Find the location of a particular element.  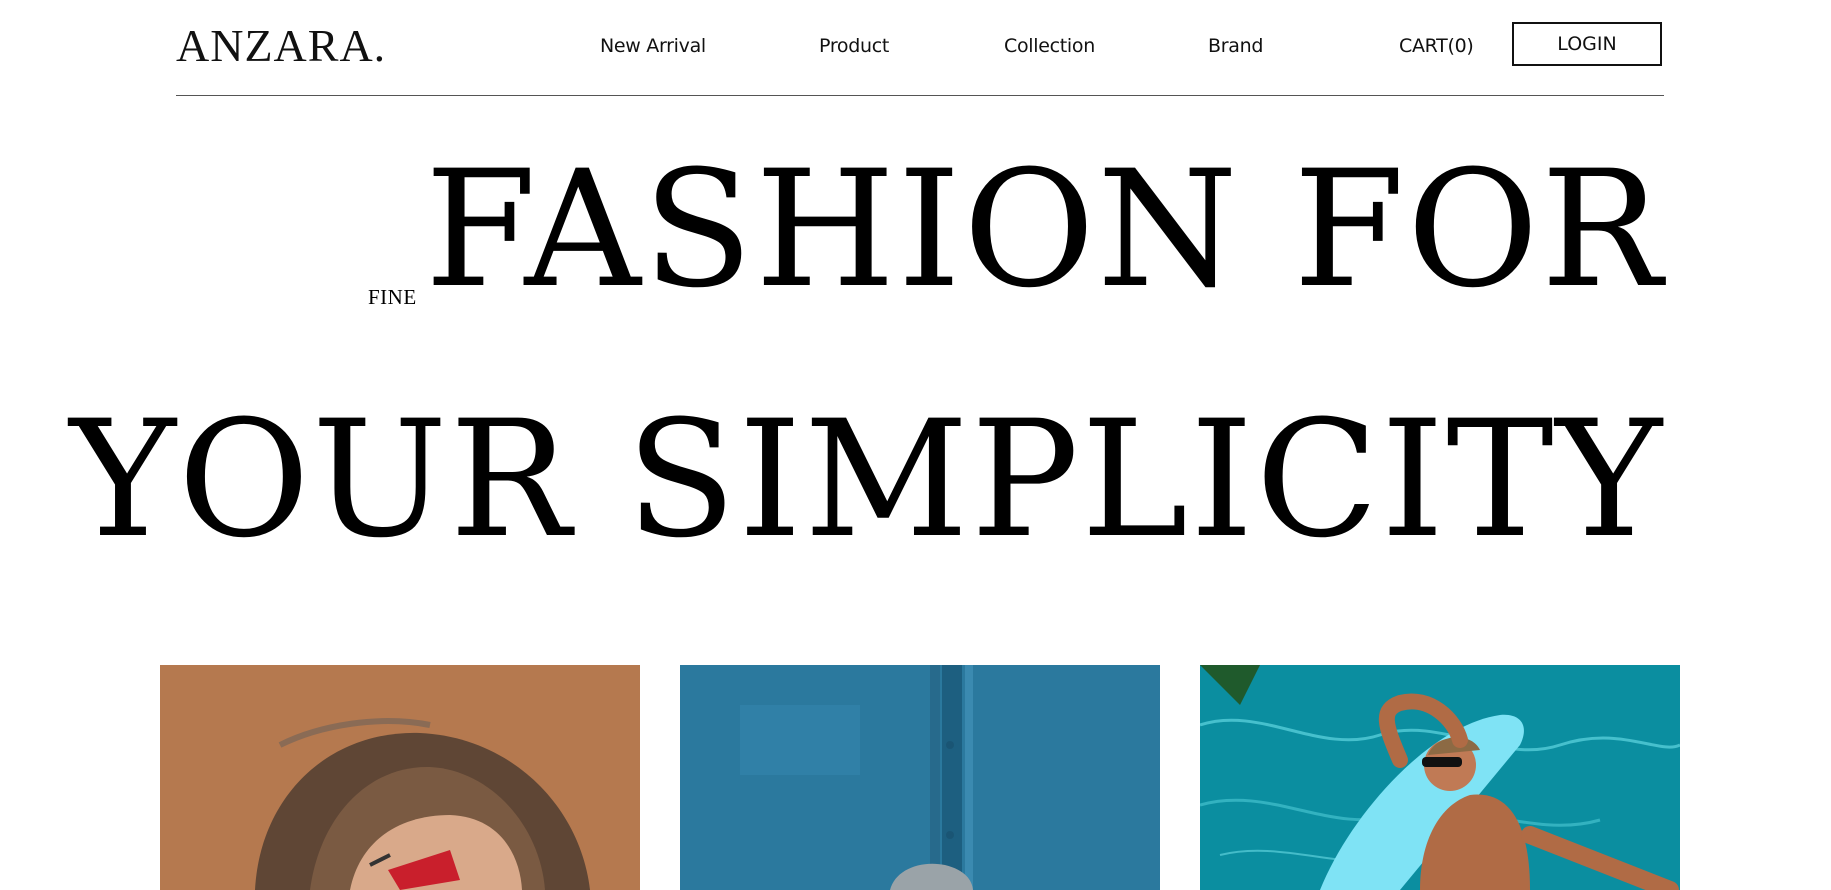

gallery-image-blue-wall is located at coordinates (920, 777).